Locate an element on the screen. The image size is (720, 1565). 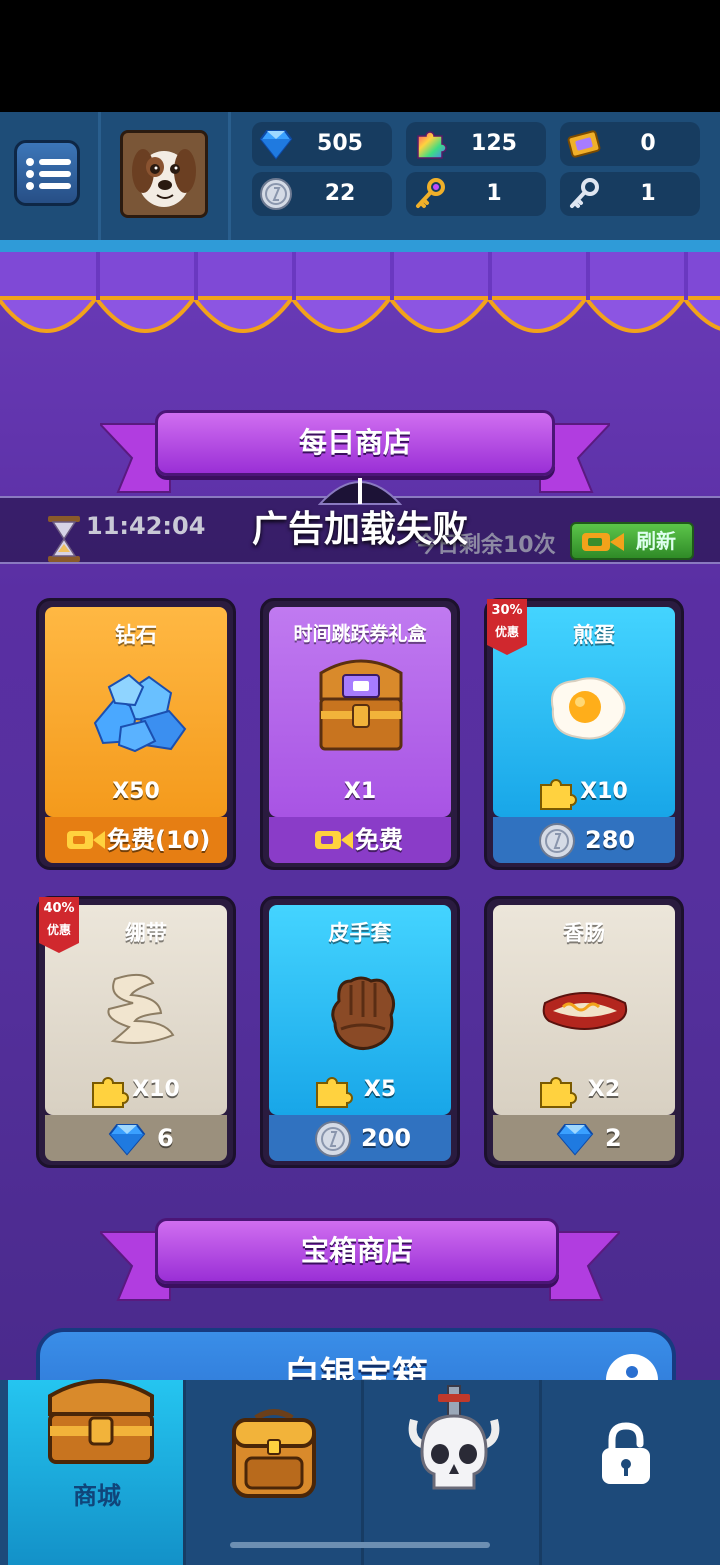
menu-icon is located at coordinates (30, 162).